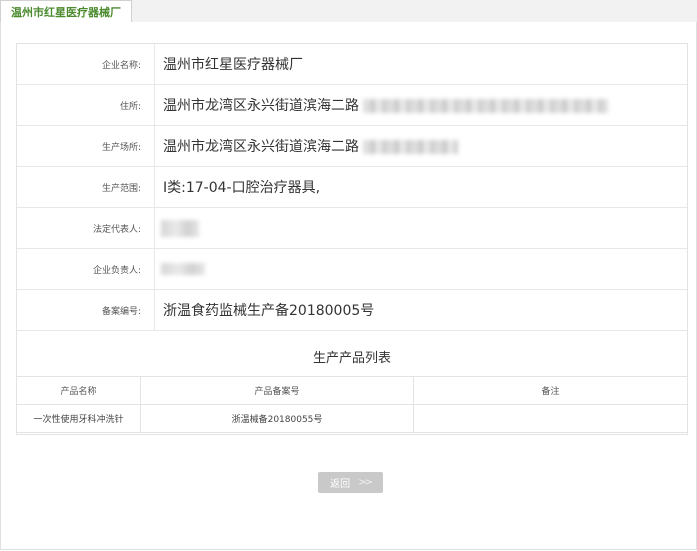 The height and width of the screenshot is (551, 697). I want to click on info-row-company-name: 企业名称: 温州市红星医疗器械厂, so click(352, 64).